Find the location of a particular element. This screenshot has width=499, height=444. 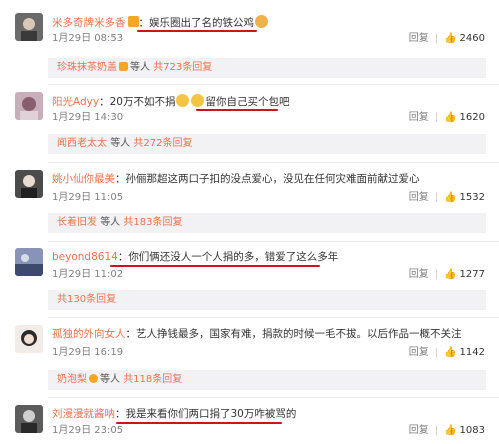

username: 阳光Adyy is located at coordinates (75, 102).